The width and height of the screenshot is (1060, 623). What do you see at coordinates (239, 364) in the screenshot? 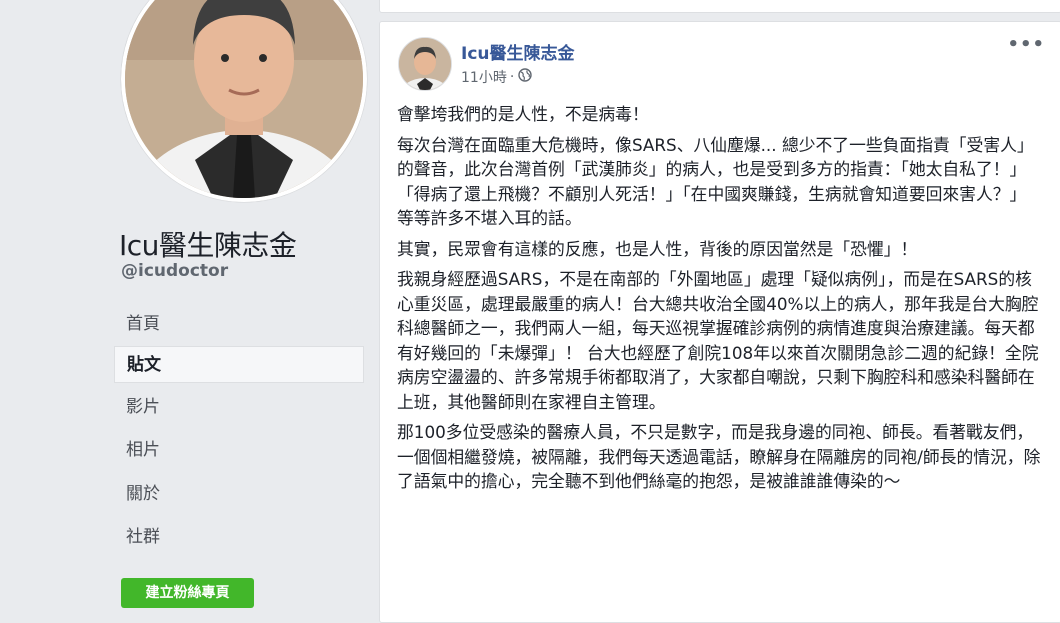
I see `nav-item-posts: 貼文` at bounding box center [239, 364].